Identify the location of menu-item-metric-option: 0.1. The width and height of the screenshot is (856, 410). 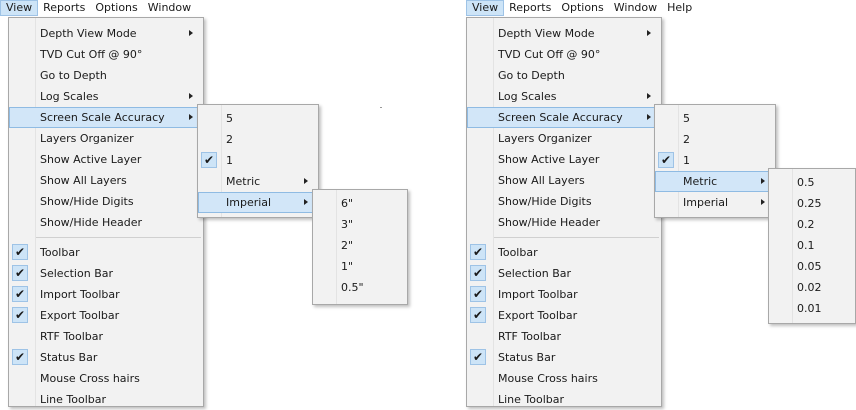
(812, 245).